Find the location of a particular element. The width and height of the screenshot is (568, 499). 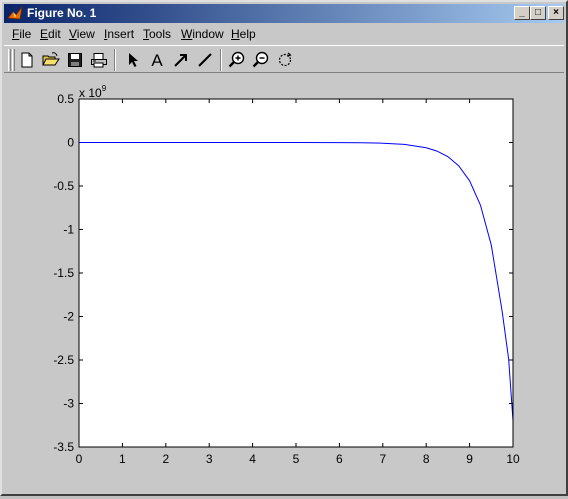

rotate-3d-button is located at coordinates (285, 60).